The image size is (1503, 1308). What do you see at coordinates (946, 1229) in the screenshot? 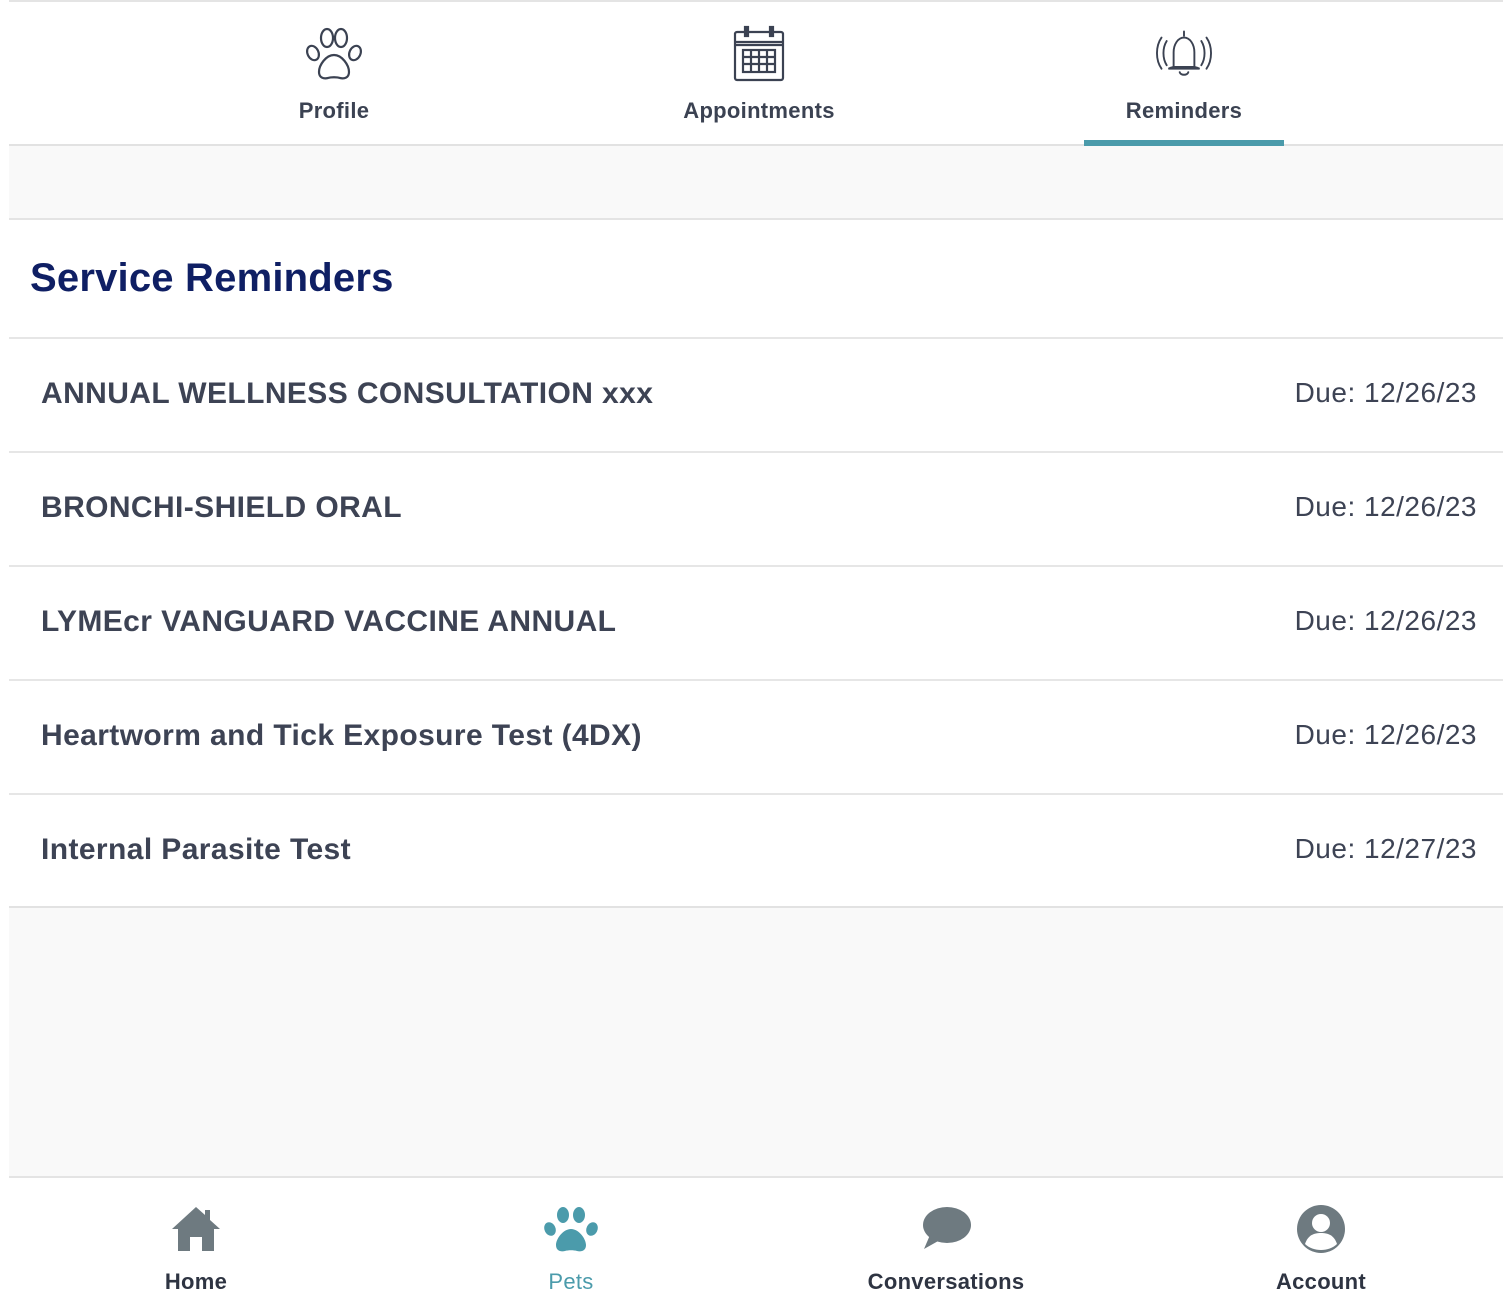
I see `chat-bubble-icon` at bounding box center [946, 1229].